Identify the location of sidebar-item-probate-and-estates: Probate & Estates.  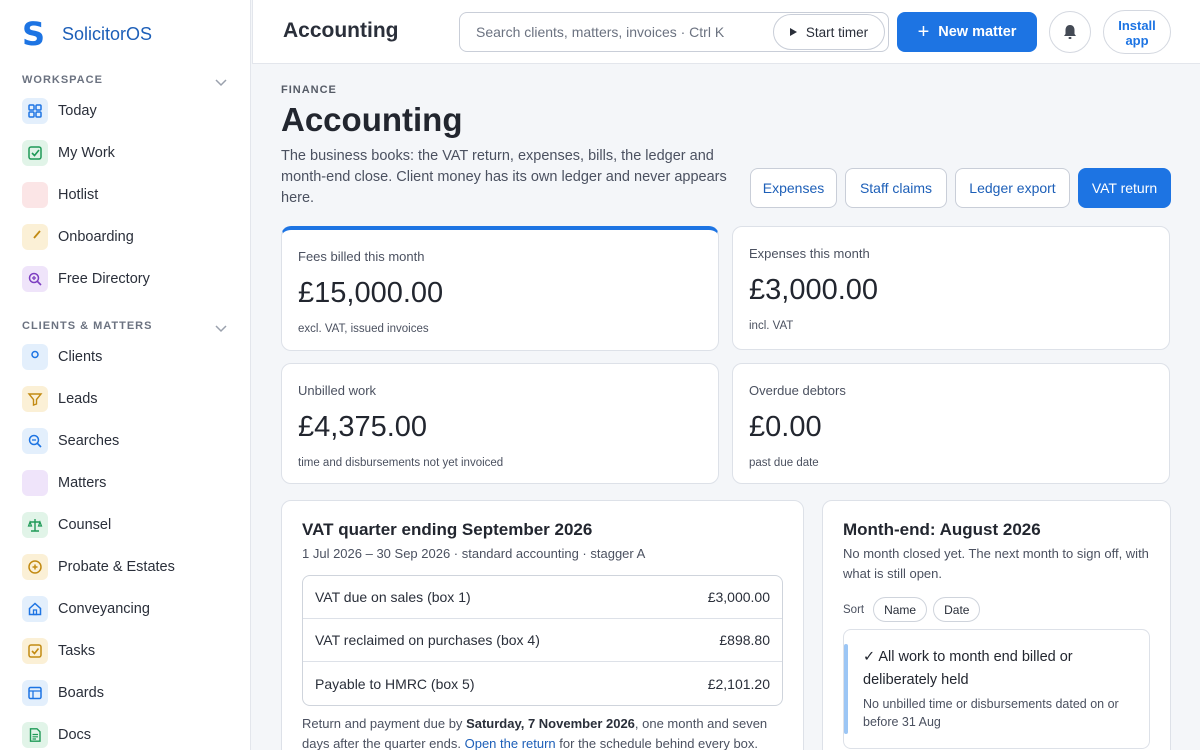
(129, 567).